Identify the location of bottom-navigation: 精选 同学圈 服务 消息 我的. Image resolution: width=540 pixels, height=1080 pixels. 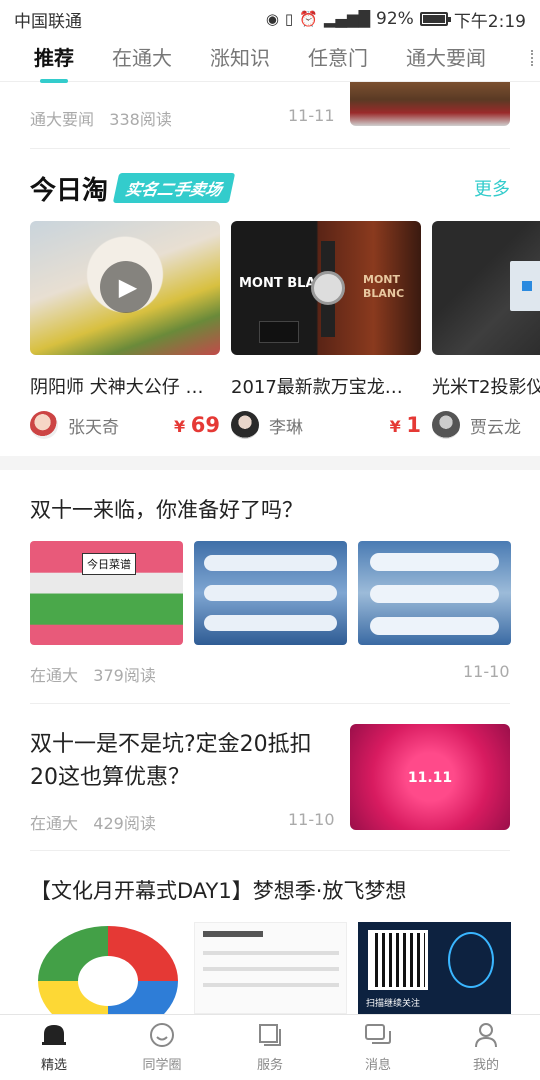
(270, 1047).